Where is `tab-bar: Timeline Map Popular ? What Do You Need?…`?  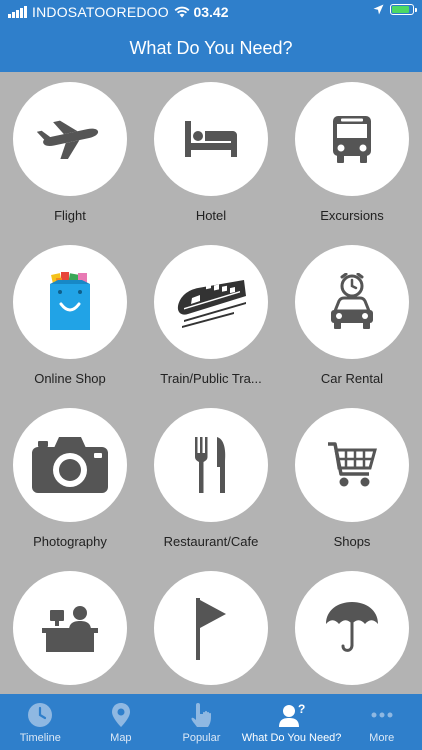 tab-bar: Timeline Map Popular ? What Do You Need?… is located at coordinates (211, 722).